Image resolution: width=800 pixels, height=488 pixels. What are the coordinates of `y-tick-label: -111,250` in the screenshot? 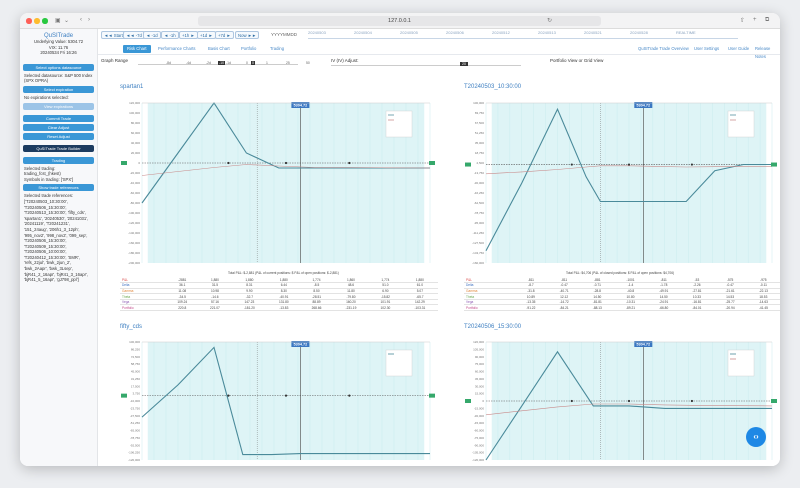 It's located at (479, 233).